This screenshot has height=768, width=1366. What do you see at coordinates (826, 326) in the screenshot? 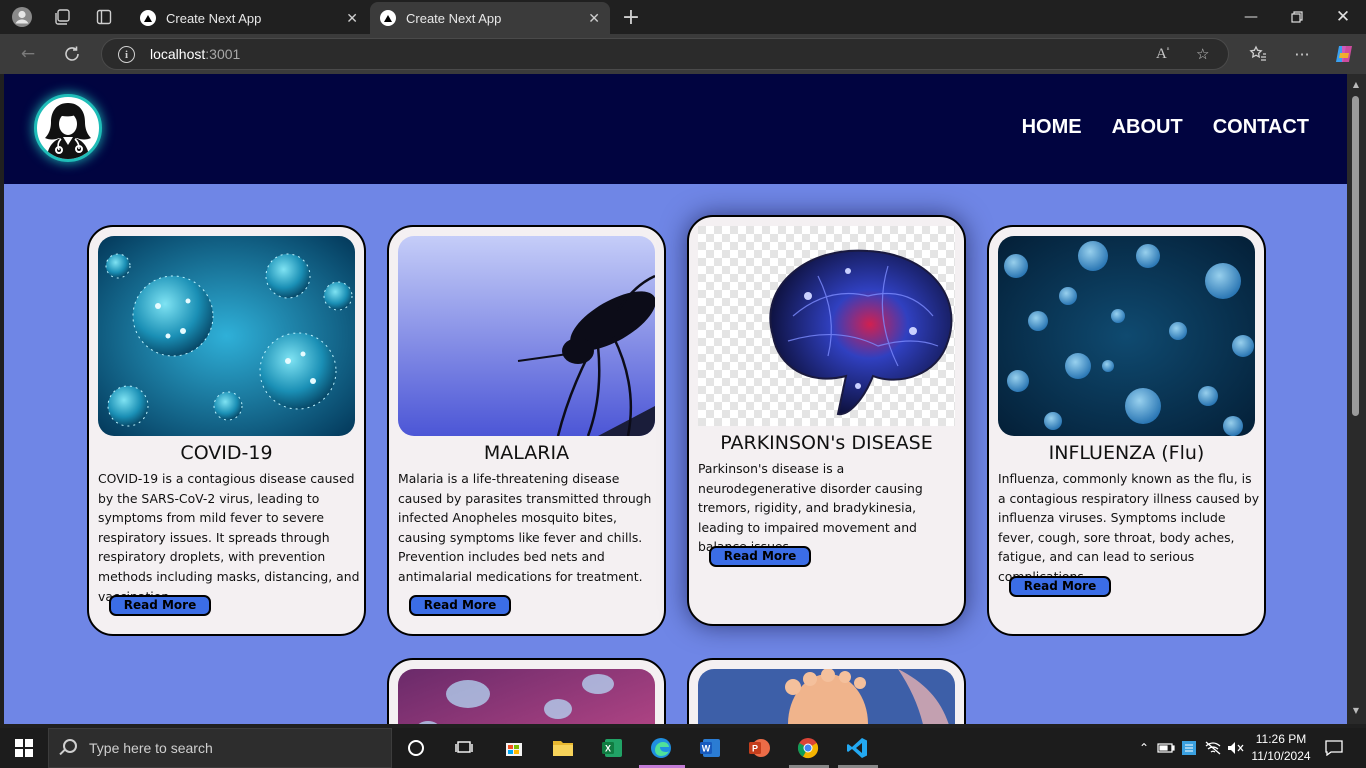
I see `brain-image` at bounding box center [826, 326].